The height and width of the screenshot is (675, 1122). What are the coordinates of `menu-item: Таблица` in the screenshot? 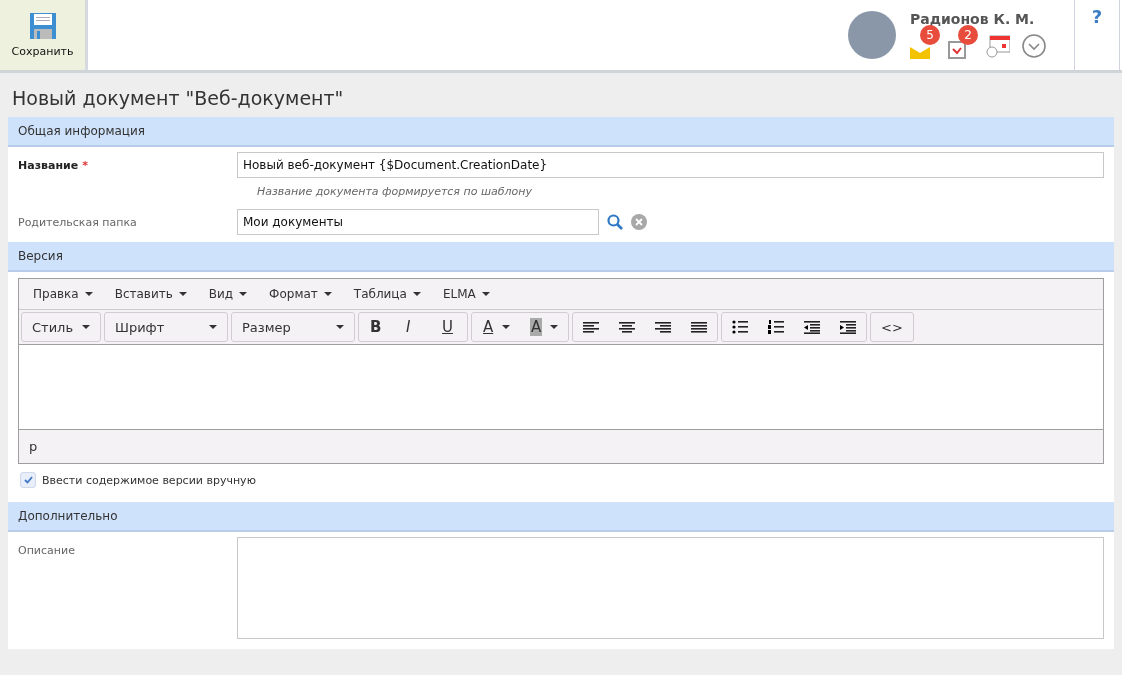 It's located at (387, 294).